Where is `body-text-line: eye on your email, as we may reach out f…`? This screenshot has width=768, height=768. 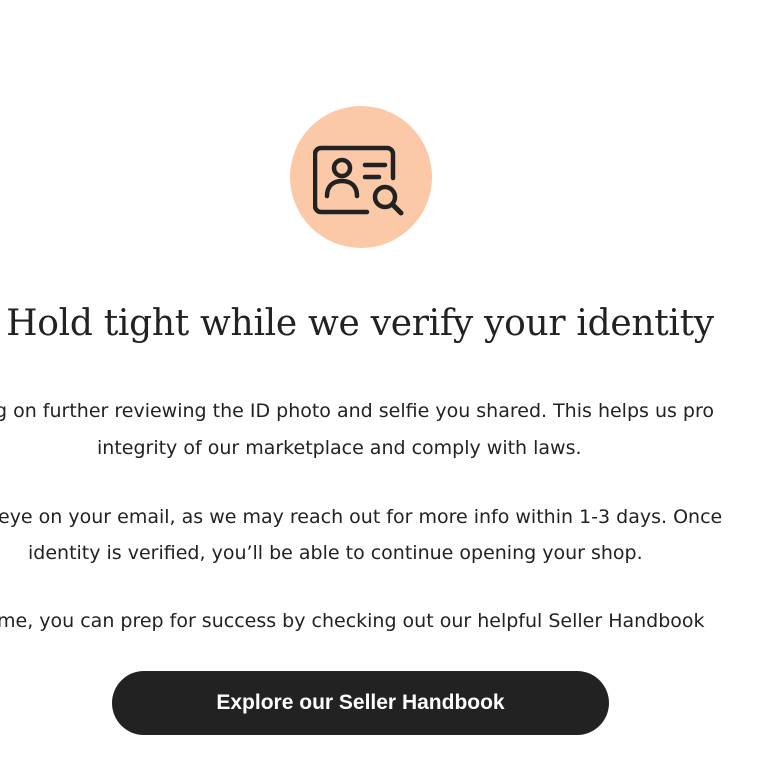
body-text-line: eye on your email, as we may reach out f… is located at coordinates (361, 517).